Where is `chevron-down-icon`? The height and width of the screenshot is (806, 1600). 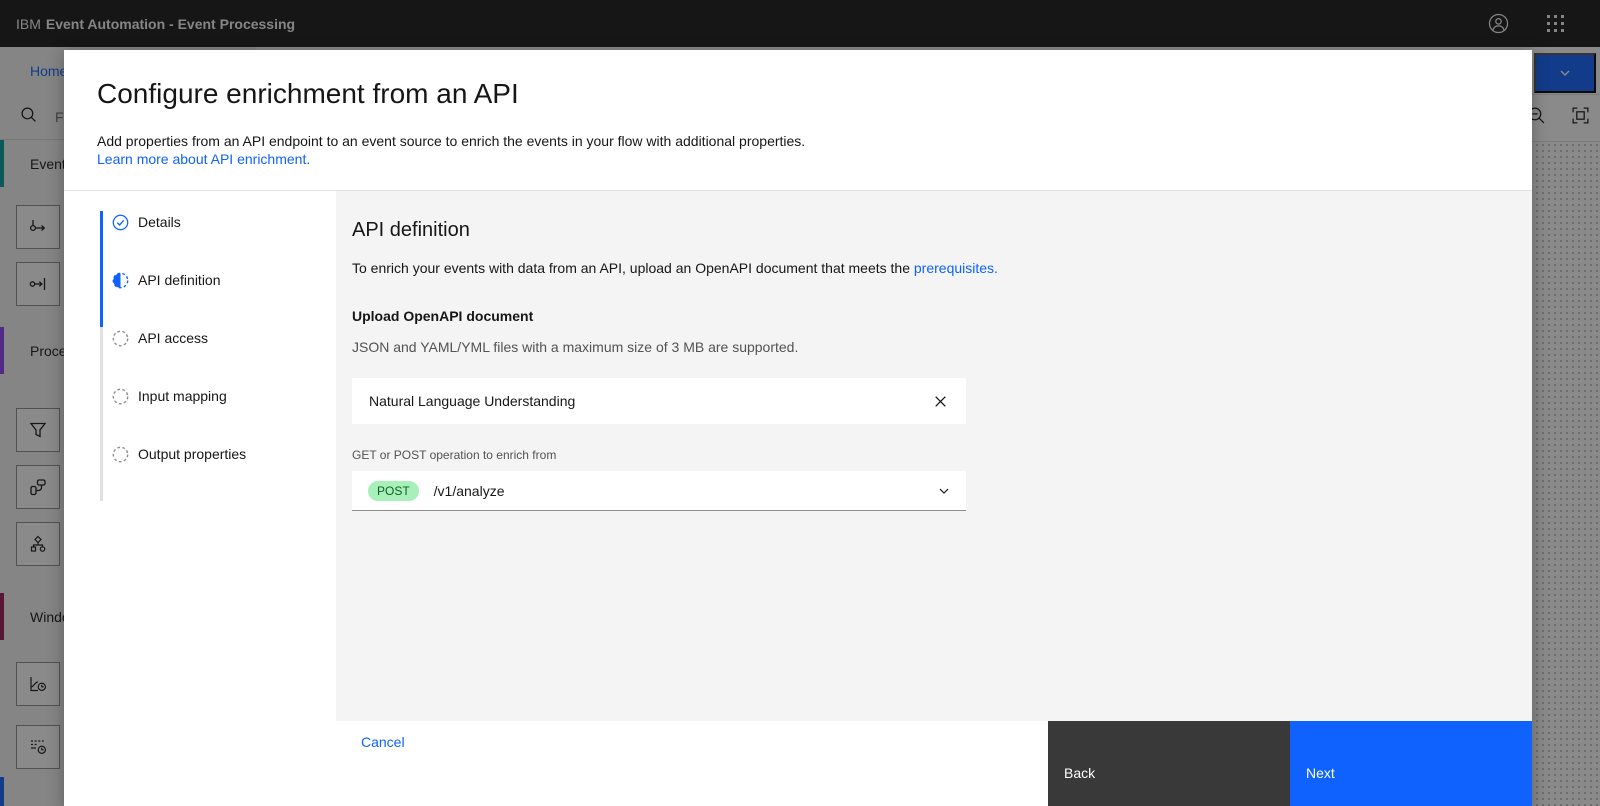
chevron-down-icon is located at coordinates (944, 491).